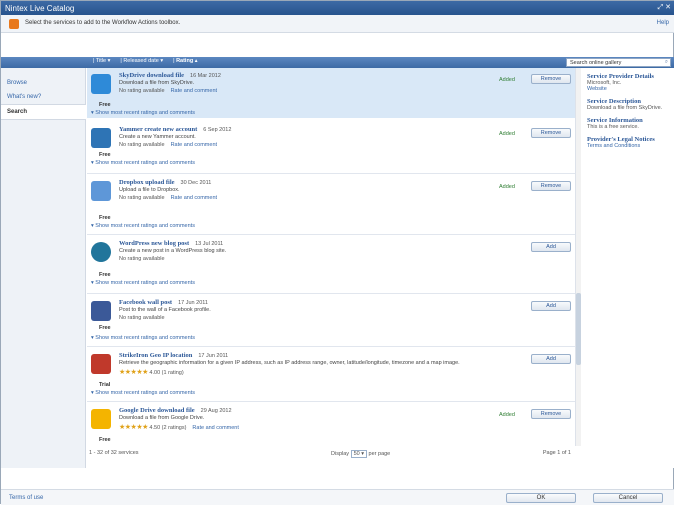 The image size is (674, 505). I want to click on per-page-select: 50 ▾, so click(358, 454).